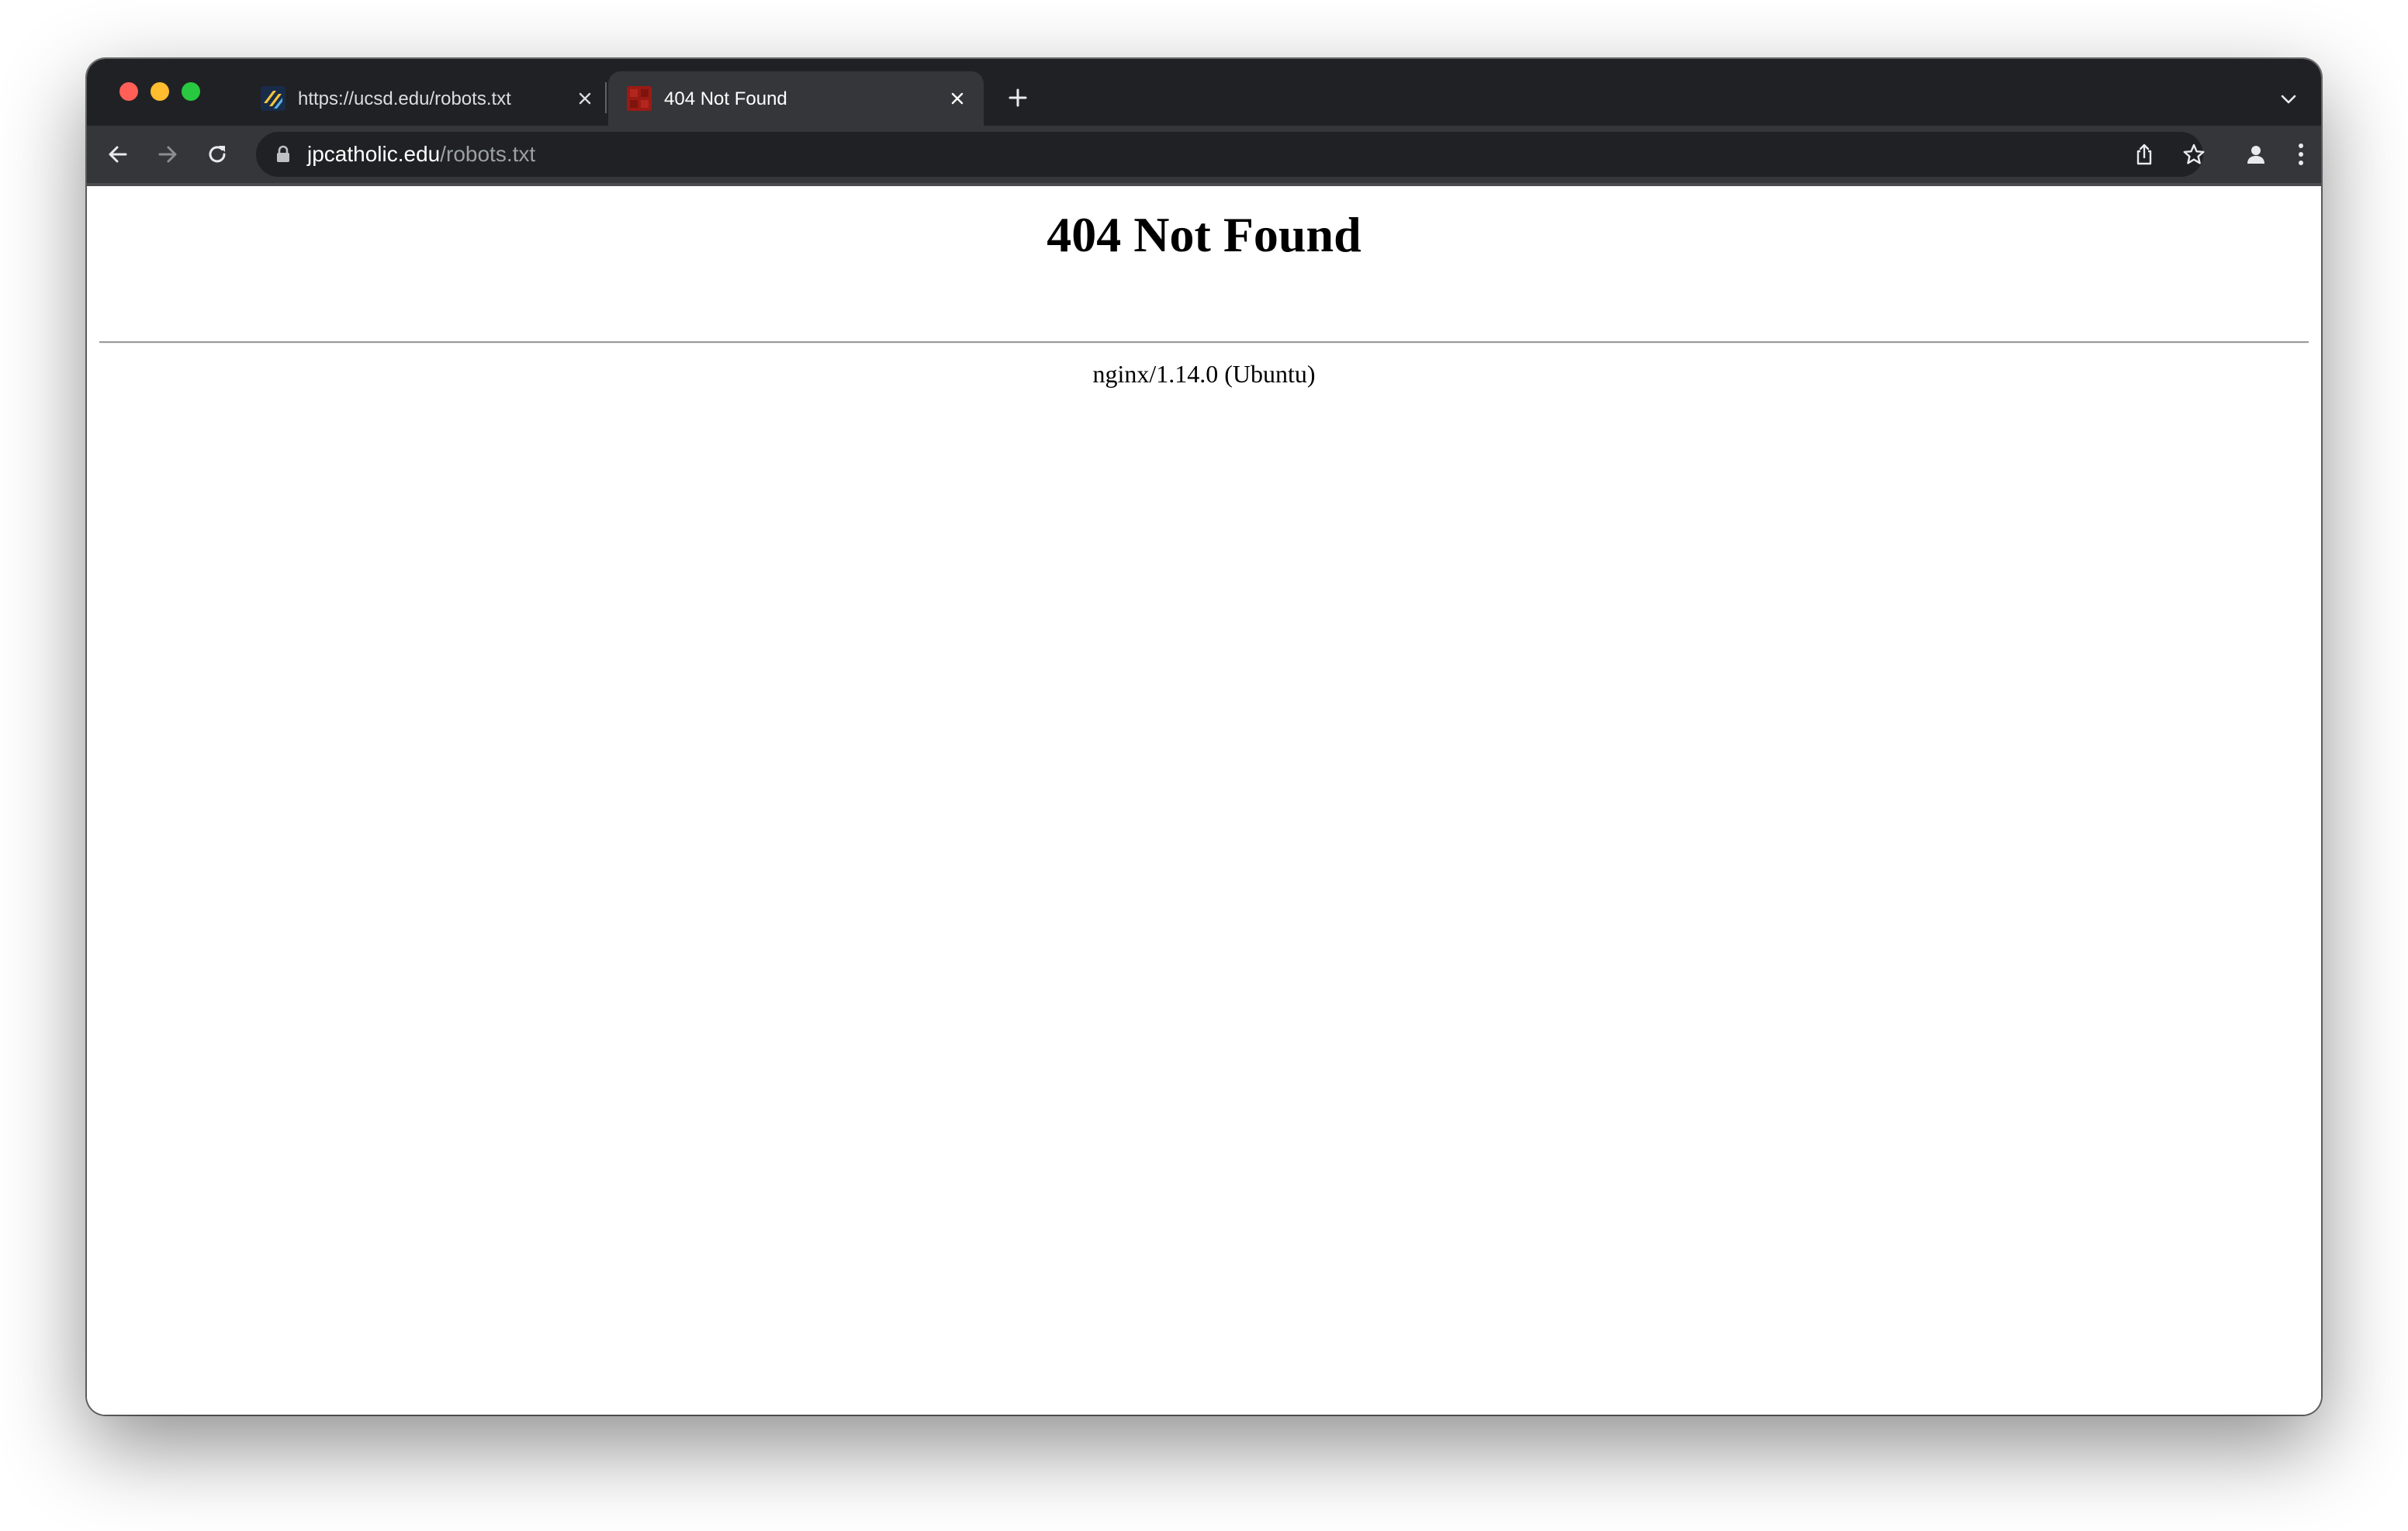 The width and height of the screenshot is (2408, 1531). I want to click on menu-button, so click(2300, 154).